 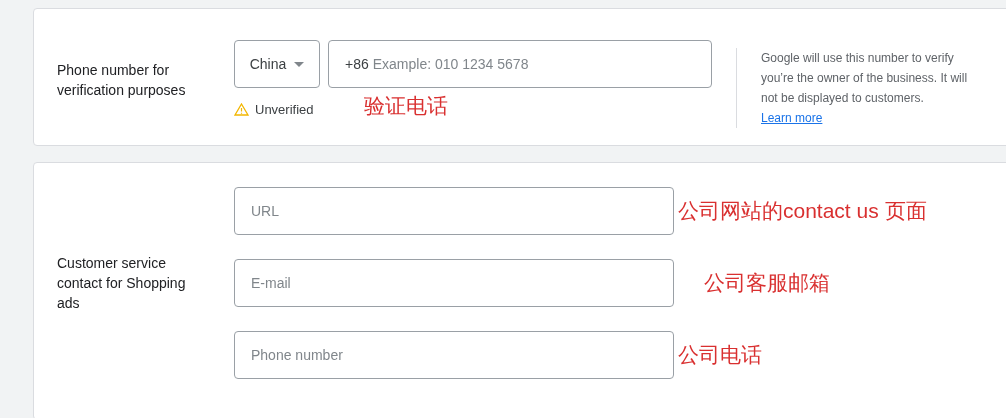 I want to click on country-code: +86, so click(x=357, y=64).